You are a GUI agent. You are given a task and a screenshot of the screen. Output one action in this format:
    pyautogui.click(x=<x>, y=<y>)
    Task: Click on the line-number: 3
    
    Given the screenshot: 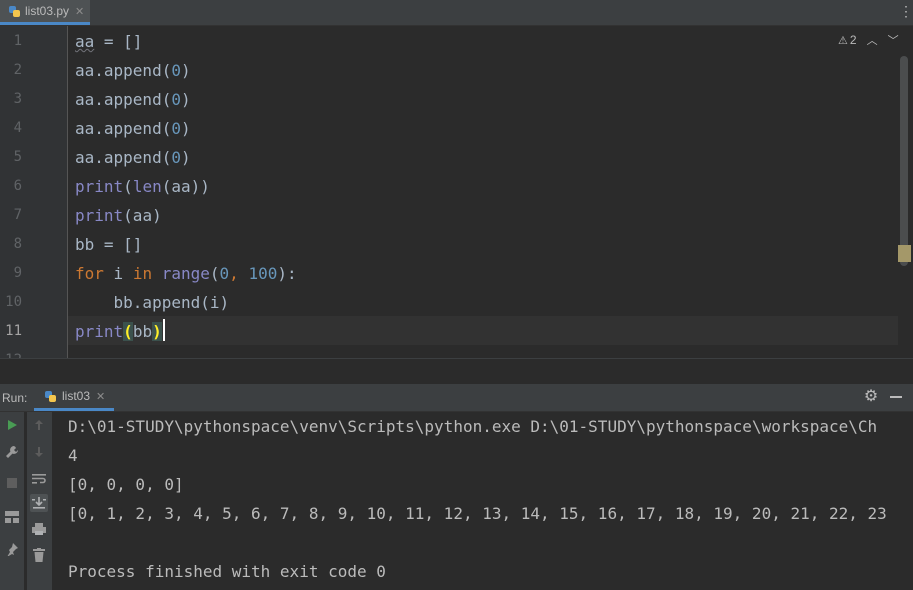 What is the action you would take?
    pyautogui.click(x=17, y=99)
    